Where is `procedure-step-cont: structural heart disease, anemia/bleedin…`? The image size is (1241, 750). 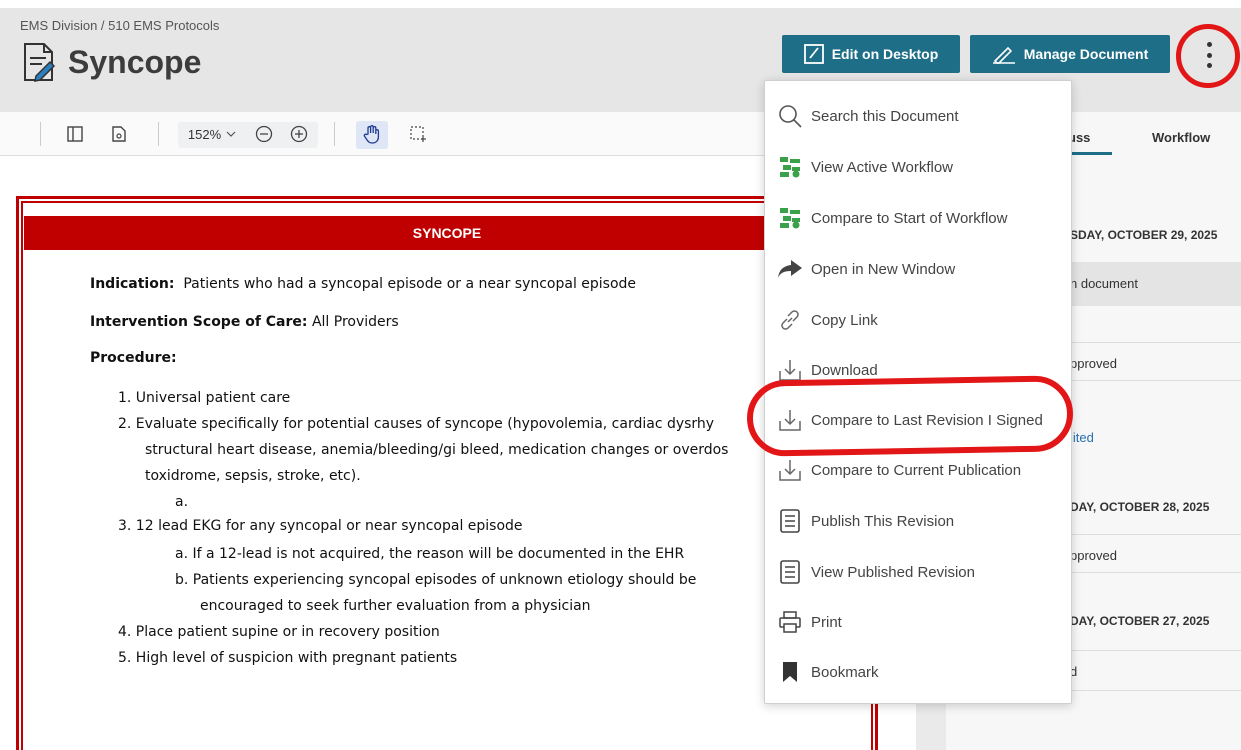
procedure-step-cont: structural heart disease, anemia/bleedin… is located at coordinates (437, 450).